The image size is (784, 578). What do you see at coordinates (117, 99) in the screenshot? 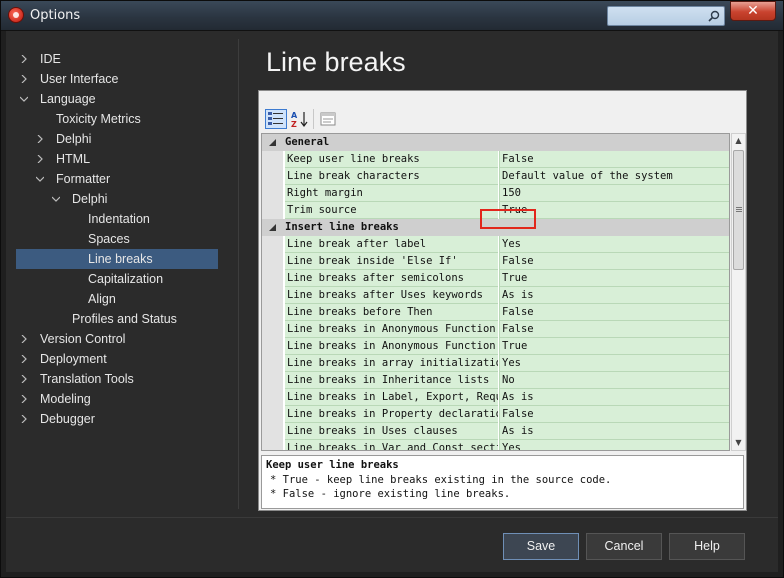
I see `tree-item: Language` at bounding box center [117, 99].